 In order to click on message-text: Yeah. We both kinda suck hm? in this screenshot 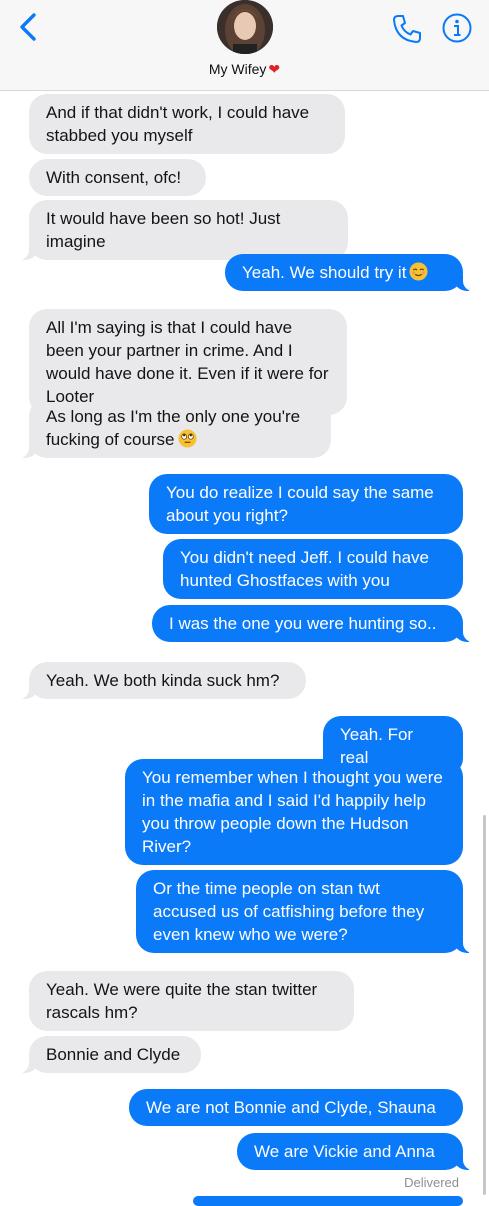, I will do `click(163, 680)`.